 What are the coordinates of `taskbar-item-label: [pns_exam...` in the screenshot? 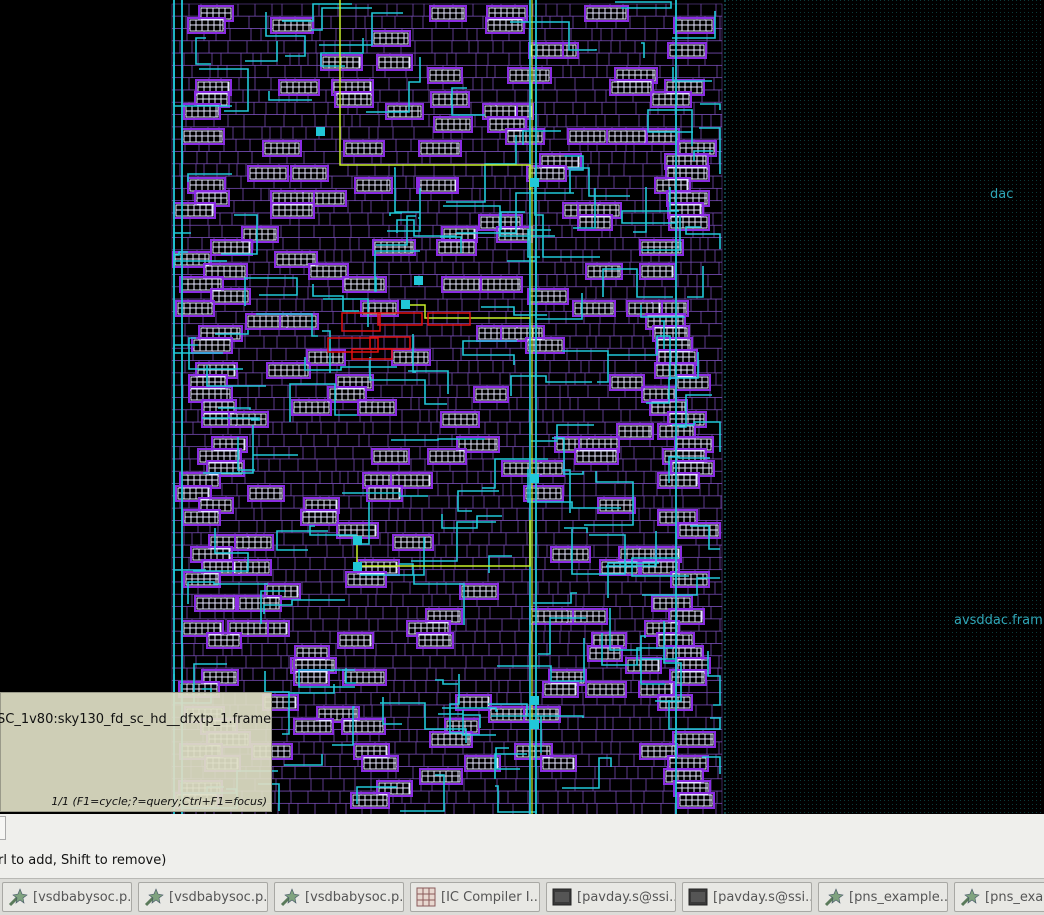 It's located at (1014, 897).